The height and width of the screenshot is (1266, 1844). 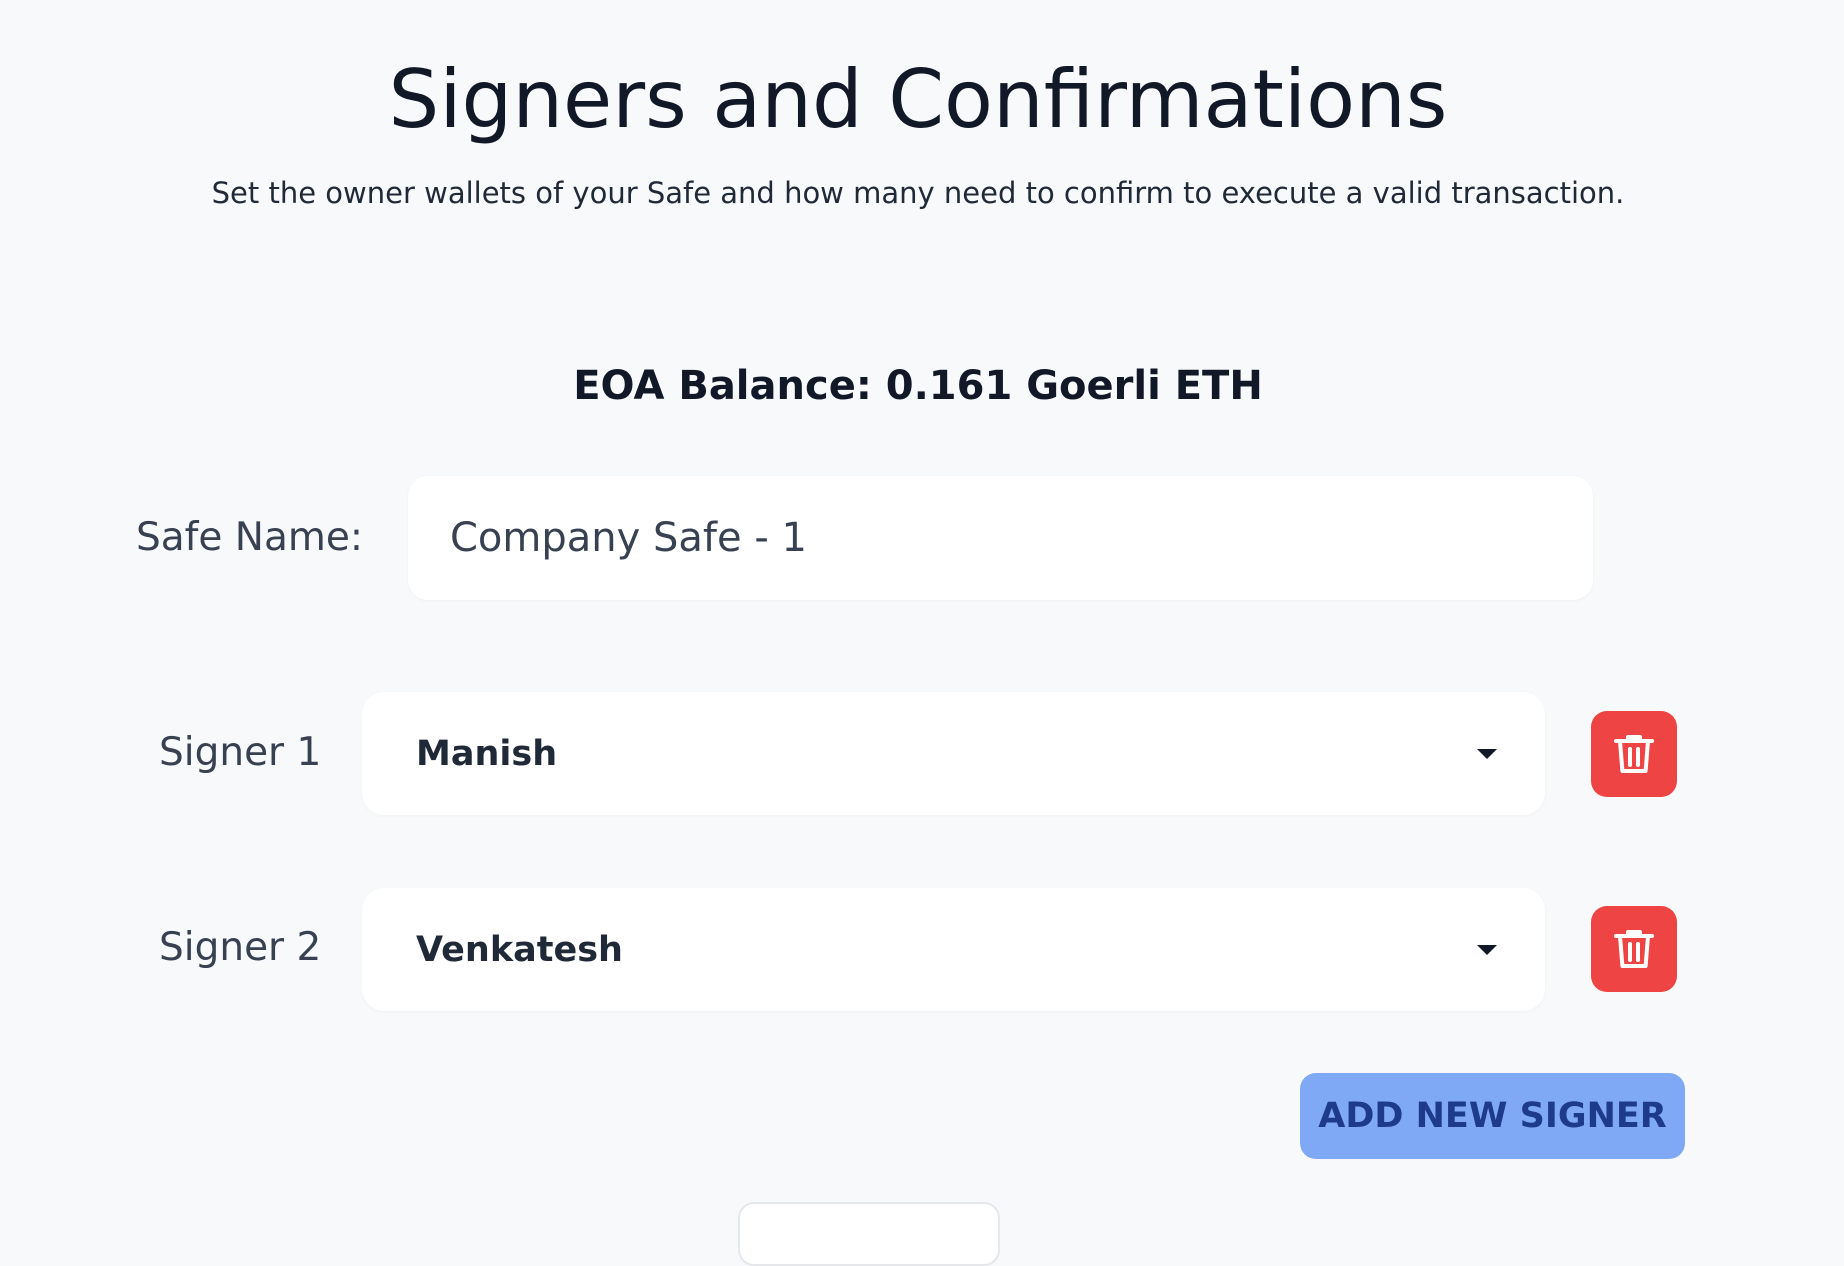 I want to click on eoa-balance: EOA Balance: 0.161 Goerli ETH, so click(x=918, y=386).